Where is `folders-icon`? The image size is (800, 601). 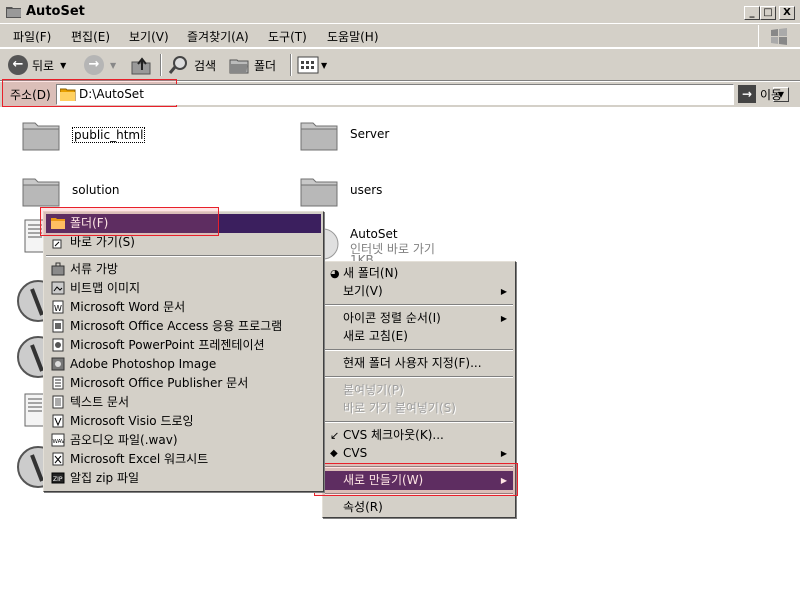 folders-icon is located at coordinates (239, 66).